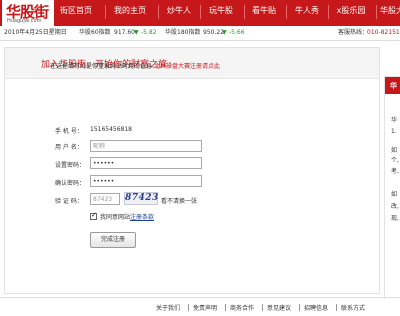 This screenshot has width=400, height=316. Describe the element at coordinates (146, 163) in the screenshot. I see `password-input: ••••••` at that location.